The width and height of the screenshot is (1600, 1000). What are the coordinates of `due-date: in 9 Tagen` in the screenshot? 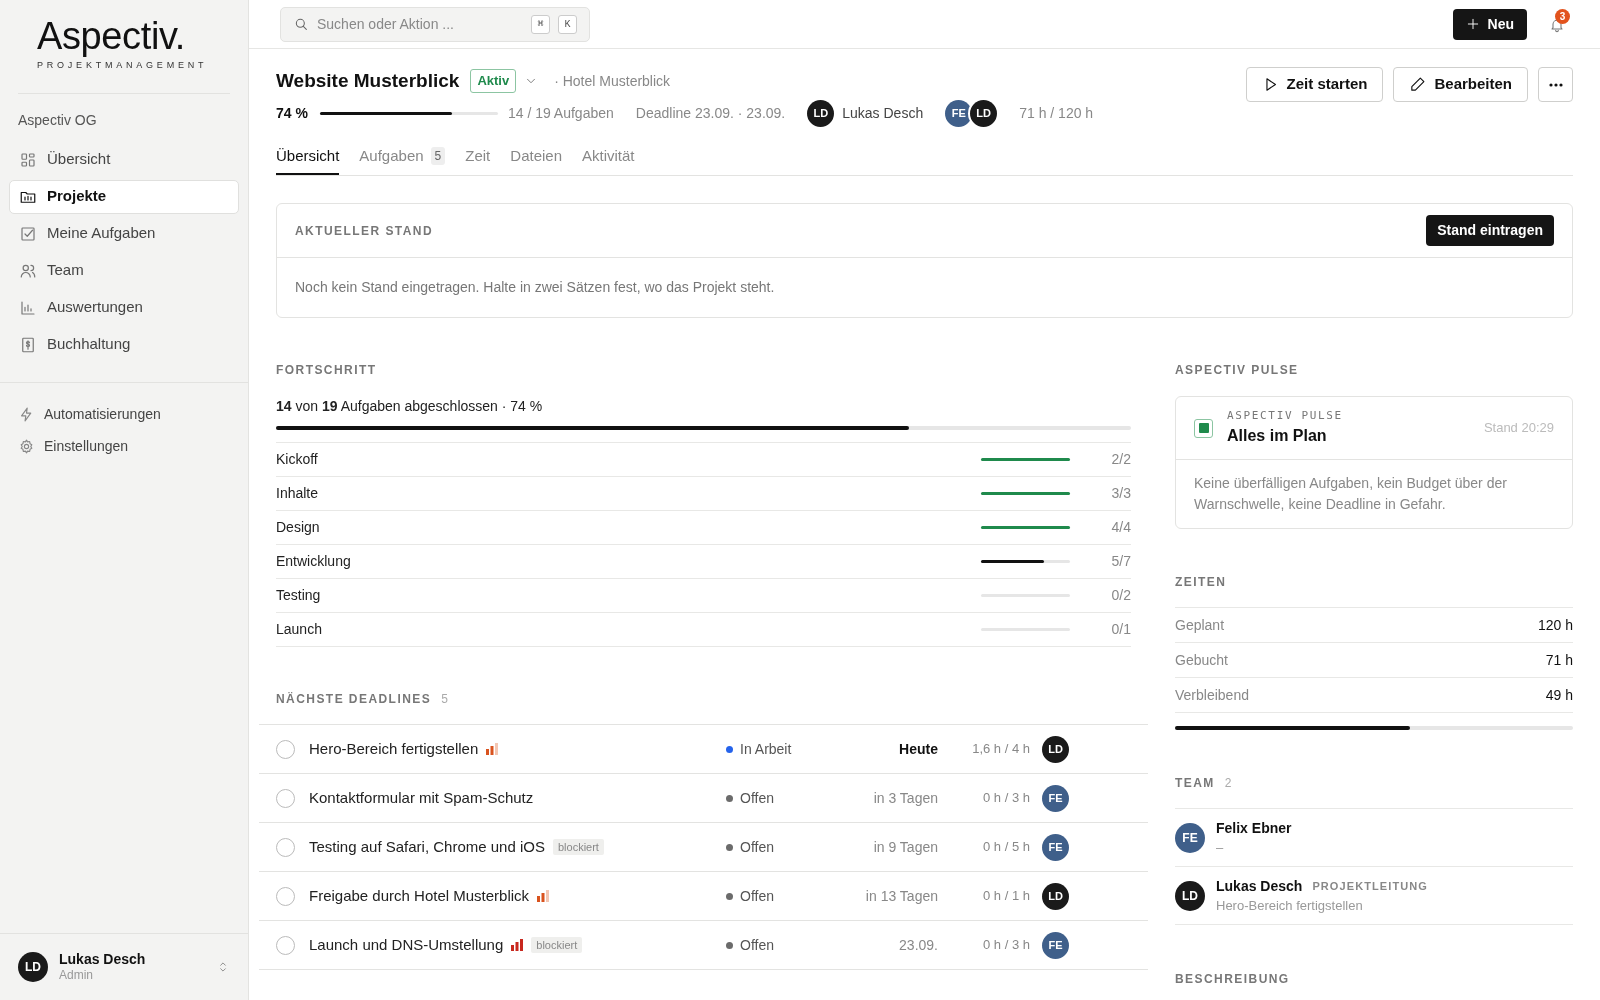 It's located at (905, 847).